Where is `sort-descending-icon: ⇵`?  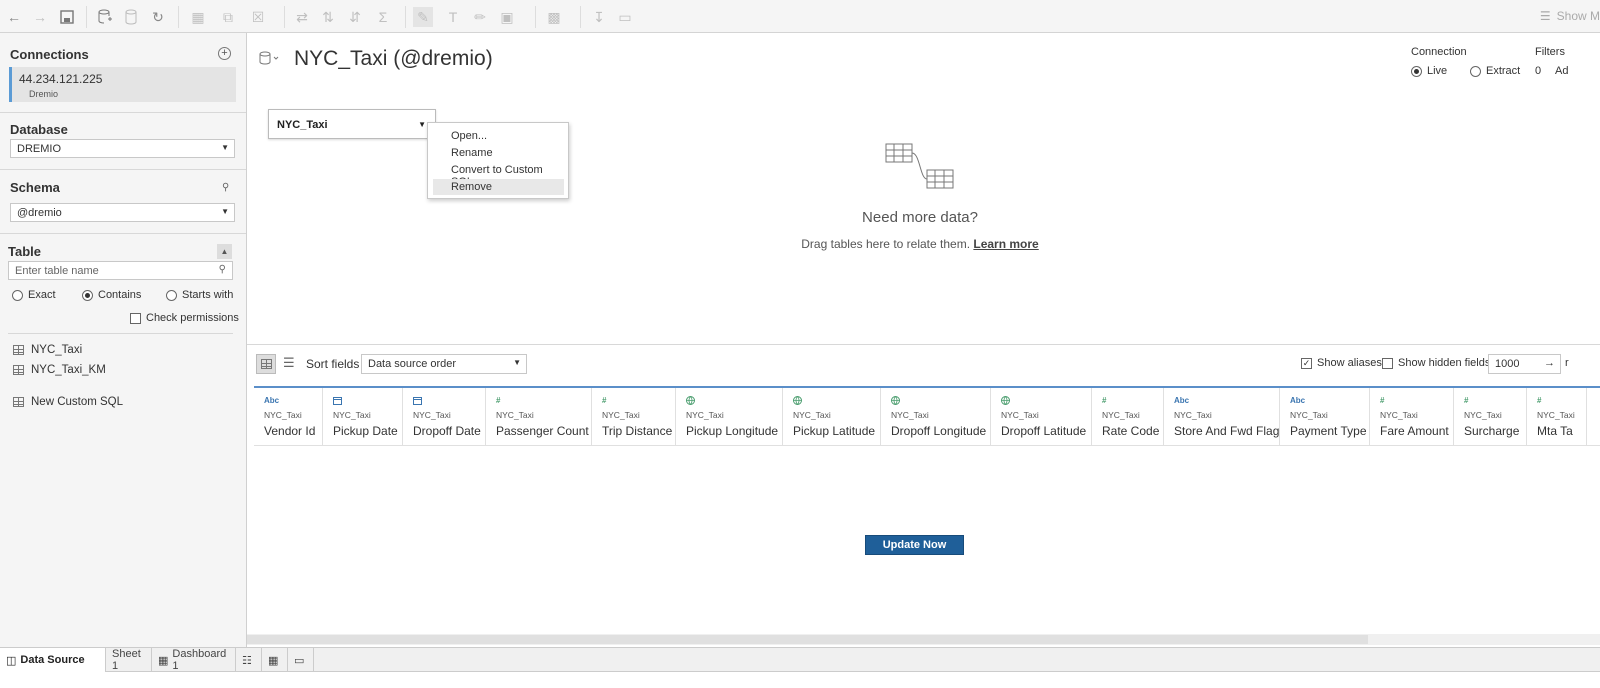 sort-descending-icon: ⇵ is located at coordinates (355, 17).